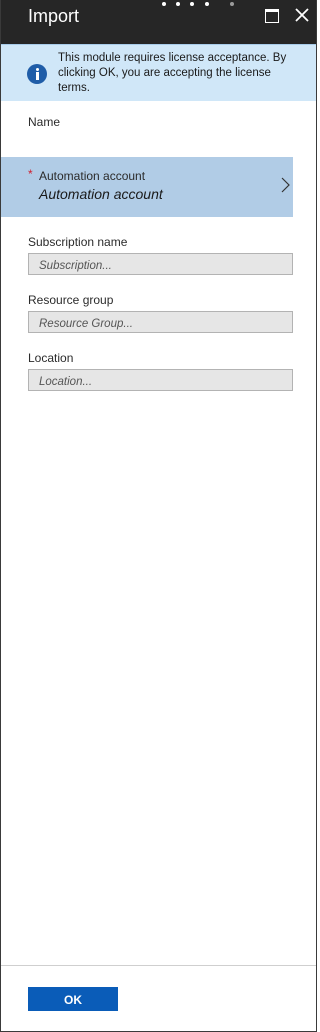 The width and height of the screenshot is (320, 1032). I want to click on name-label: Name, so click(44, 122).